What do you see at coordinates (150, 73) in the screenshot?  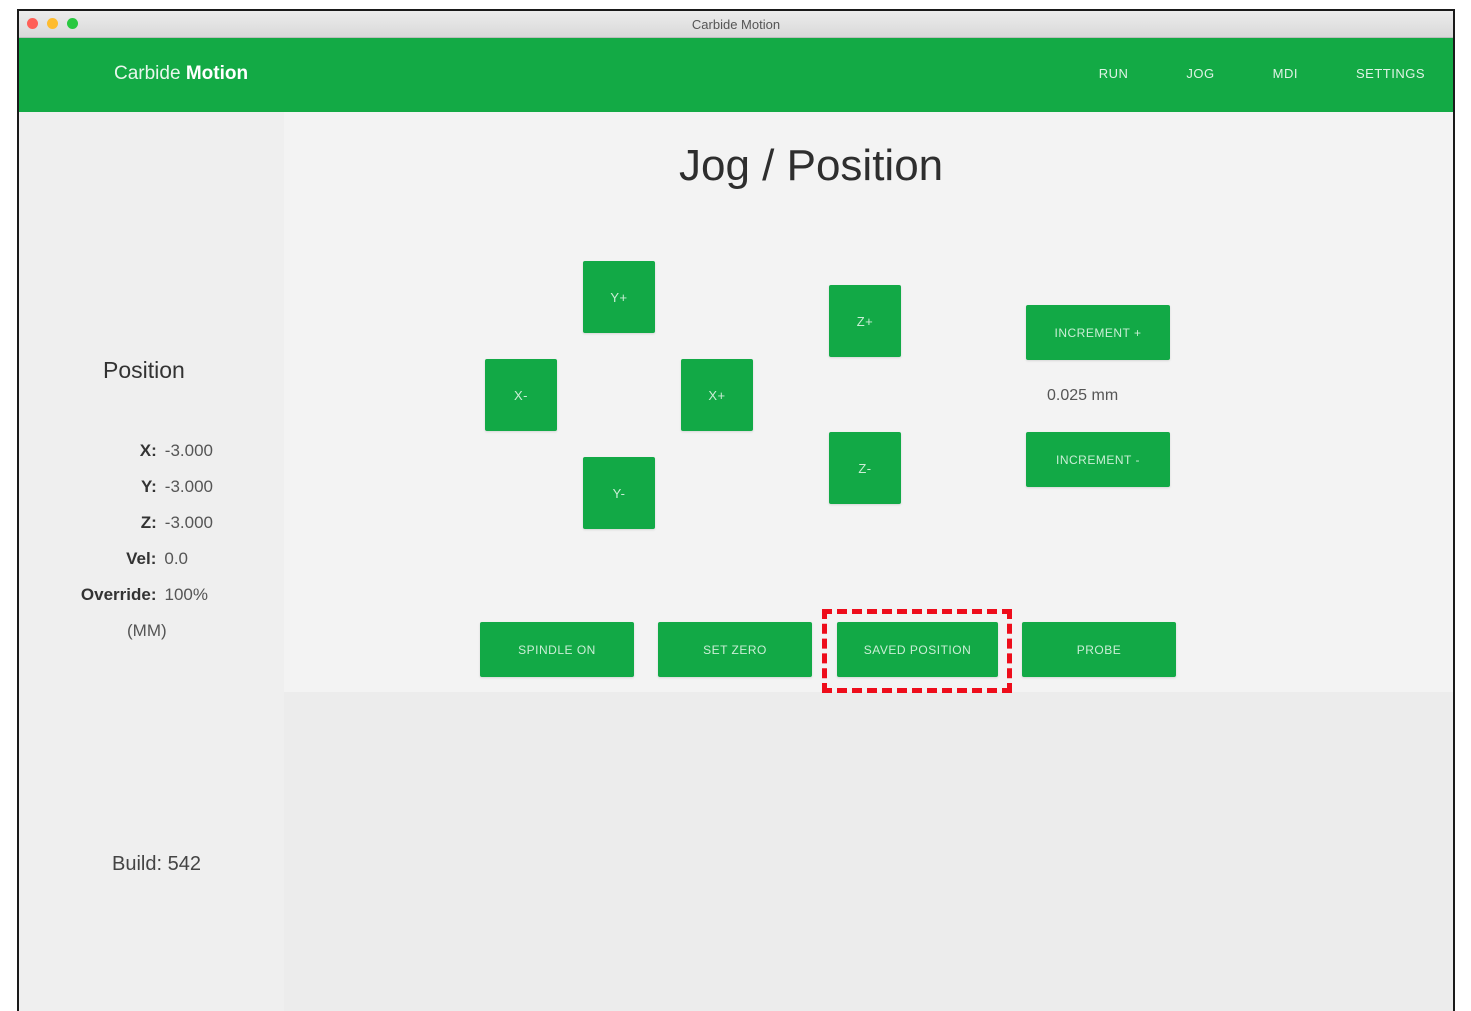 I see `brand-name: Carbide` at bounding box center [150, 73].